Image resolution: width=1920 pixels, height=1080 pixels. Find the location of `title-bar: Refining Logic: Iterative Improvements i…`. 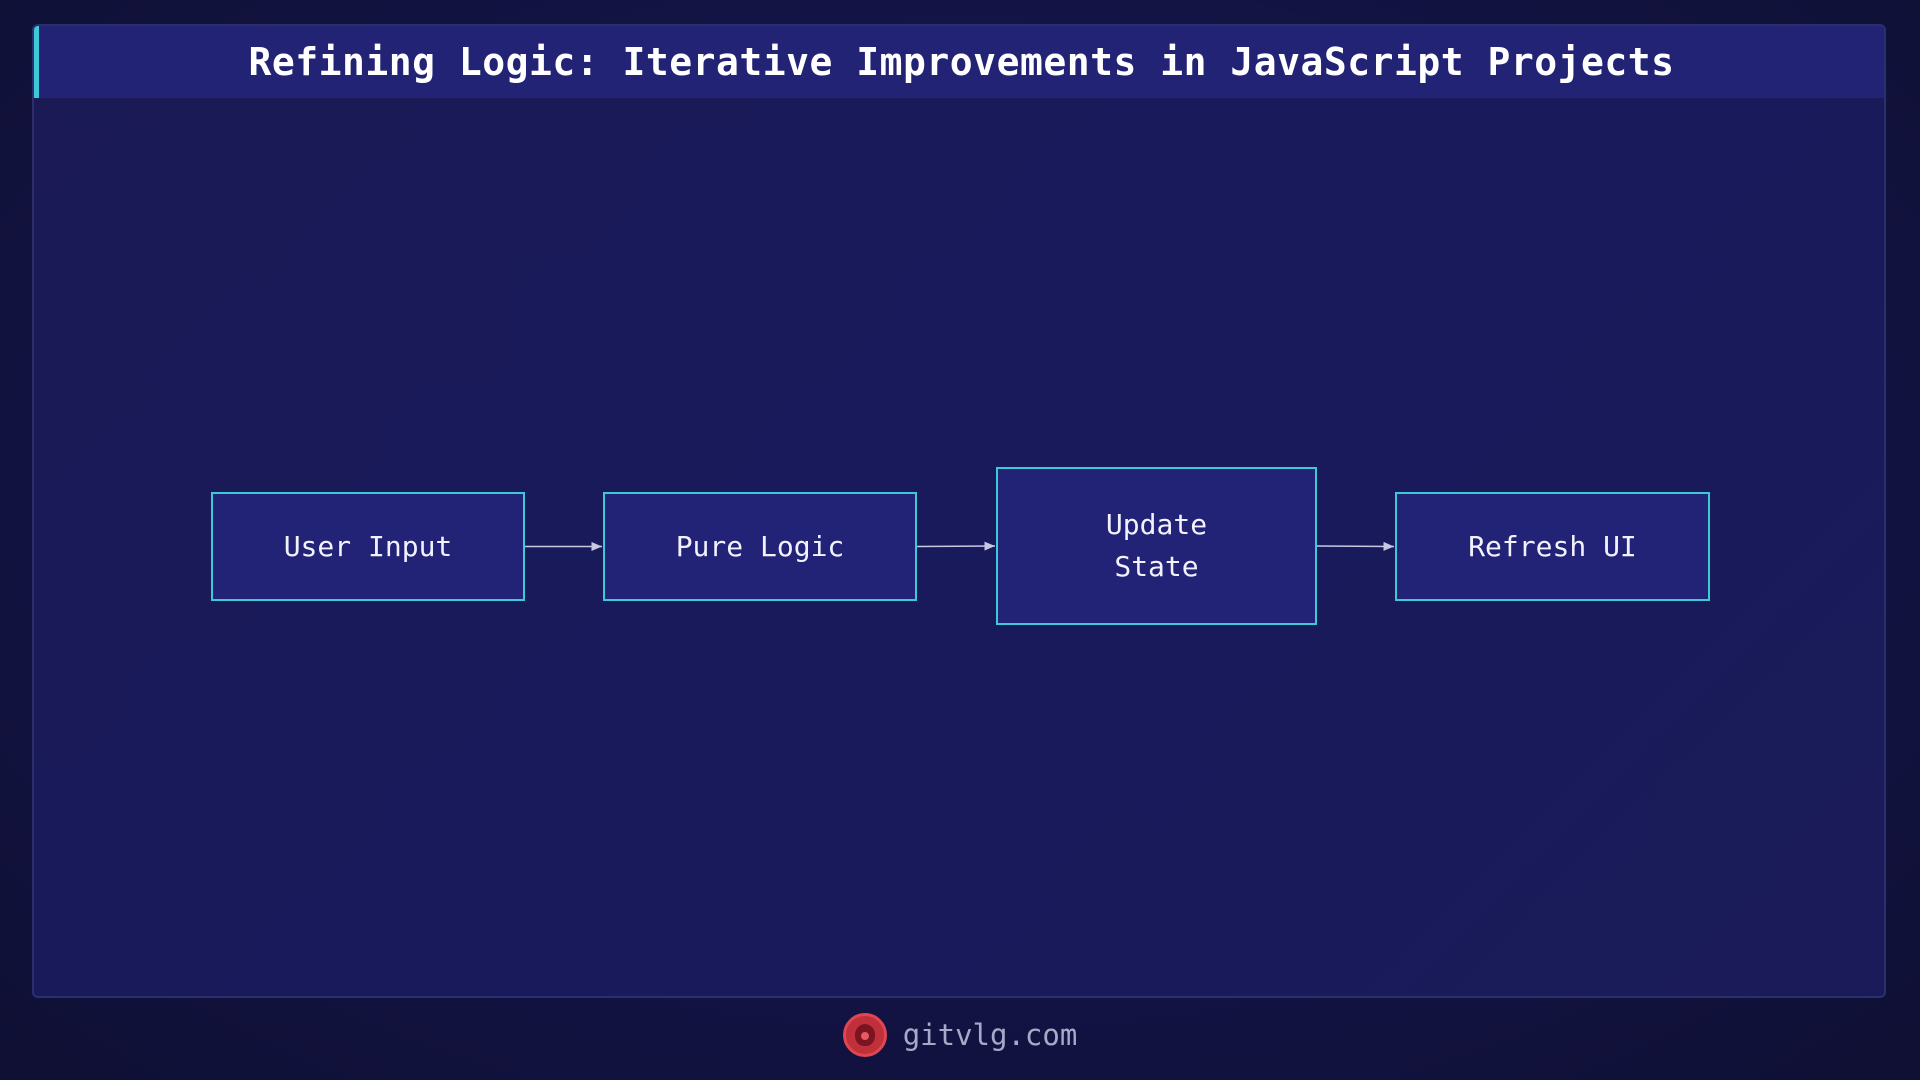

title-bar: Refining Logic: Iterative Improvements i… is located at coordinates (959, 62).